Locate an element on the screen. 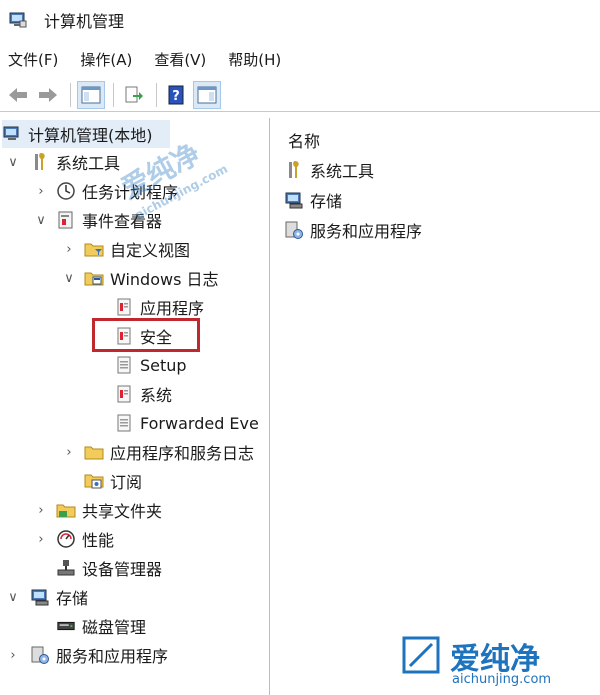  title-bar: 计算机管理 is located at coordinates (300, 20).